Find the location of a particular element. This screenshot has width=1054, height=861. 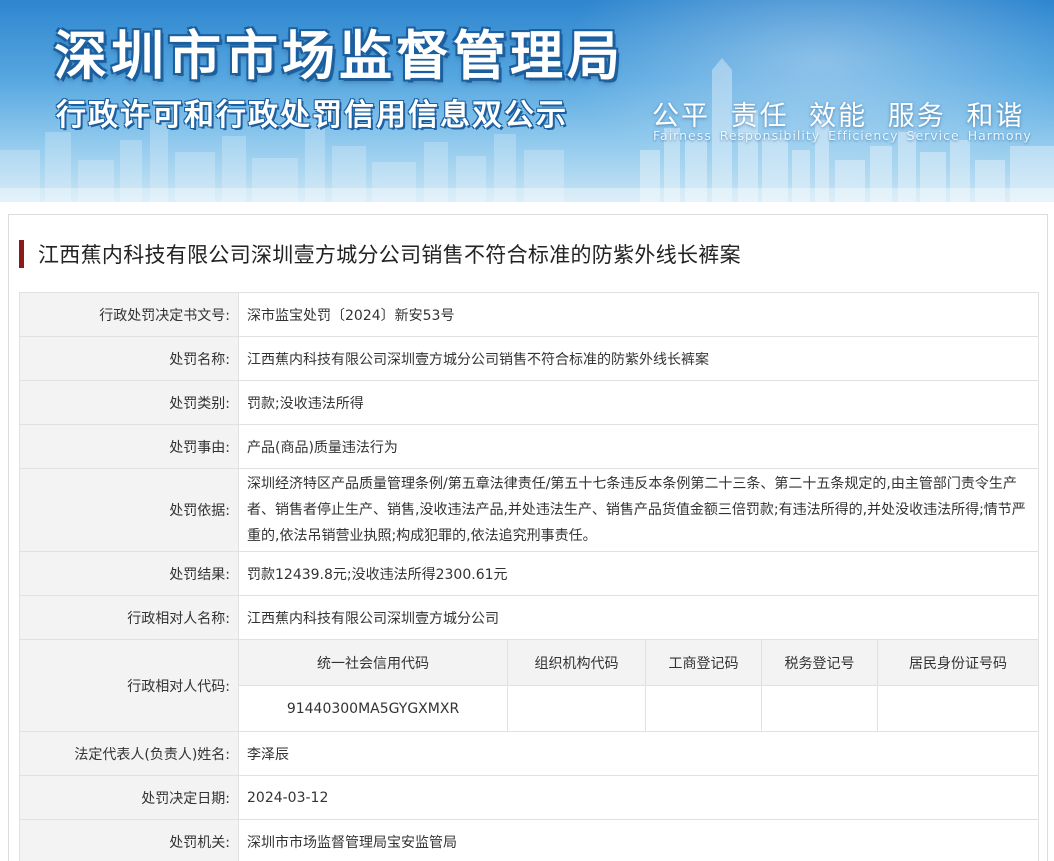

value-tax-reg-no is located at coordinates (819, 708).